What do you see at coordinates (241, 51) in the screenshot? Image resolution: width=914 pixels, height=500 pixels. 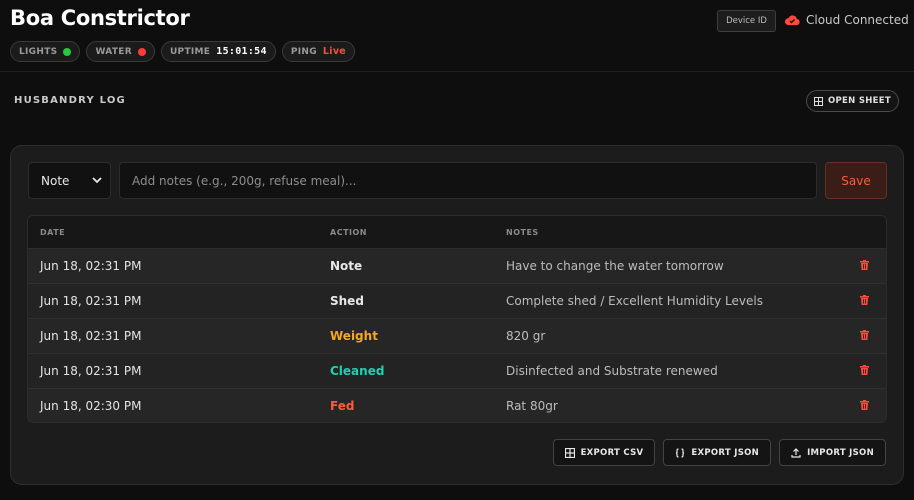 I see `uptime-value: 15:01:54` at bounding box center [241, 51].